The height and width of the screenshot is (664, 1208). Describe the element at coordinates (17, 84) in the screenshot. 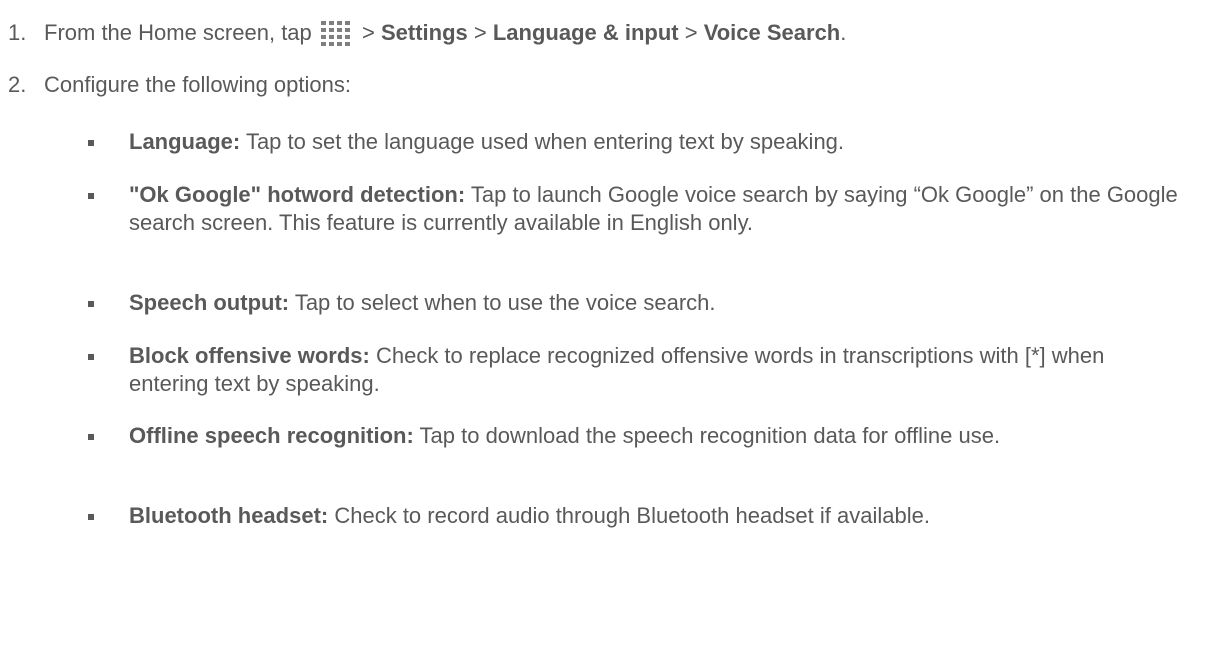

I see `step-number: 2.` at that location.